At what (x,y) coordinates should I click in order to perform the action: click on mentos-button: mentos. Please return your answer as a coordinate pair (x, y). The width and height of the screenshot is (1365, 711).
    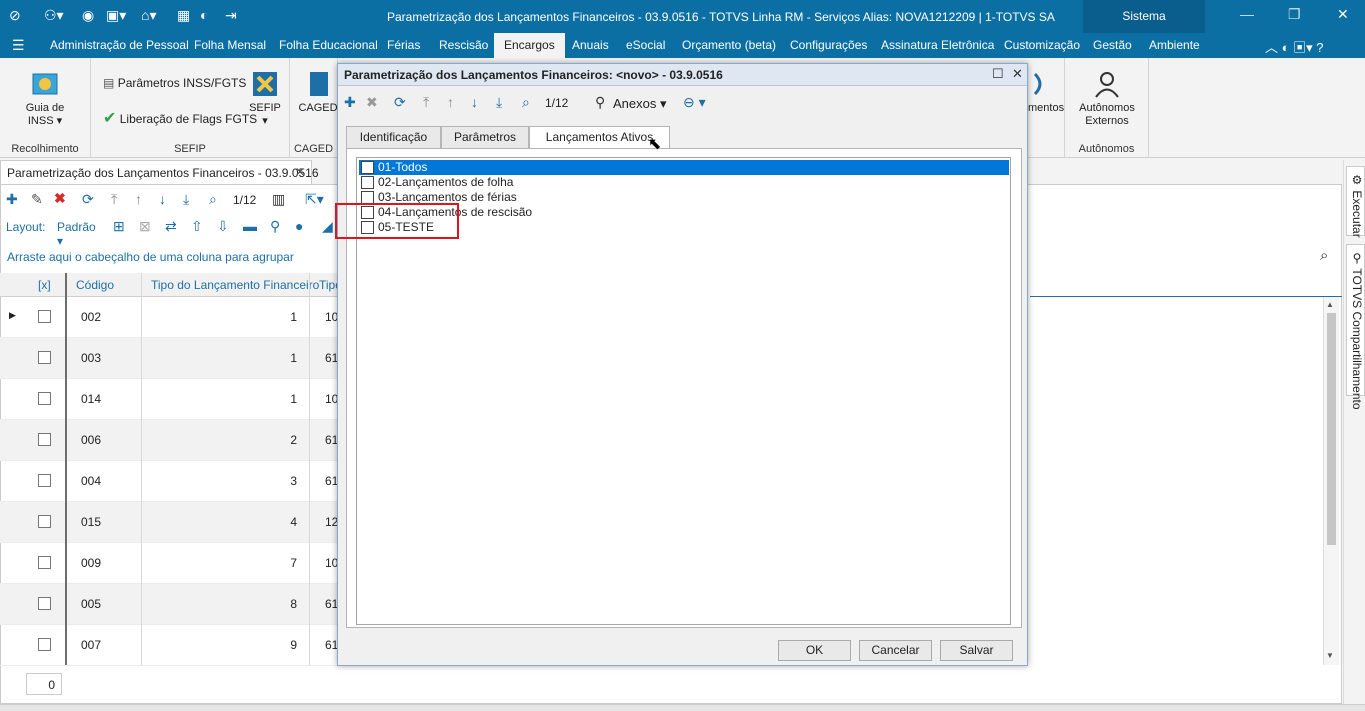
    Looking at the image, I should click on (1046, 92).